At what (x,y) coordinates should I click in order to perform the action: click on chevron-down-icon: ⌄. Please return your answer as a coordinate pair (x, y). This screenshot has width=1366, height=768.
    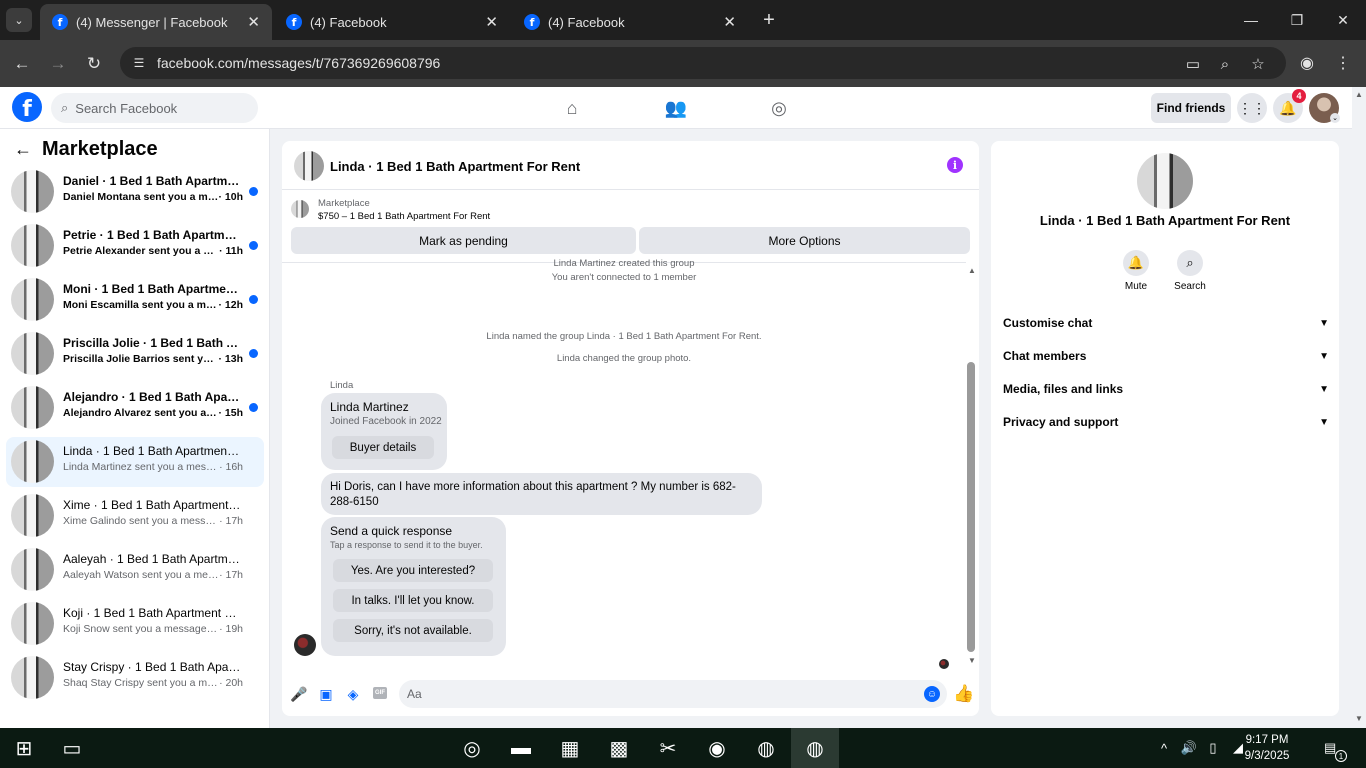
    Looking at the image, I should click on (1335, 118).